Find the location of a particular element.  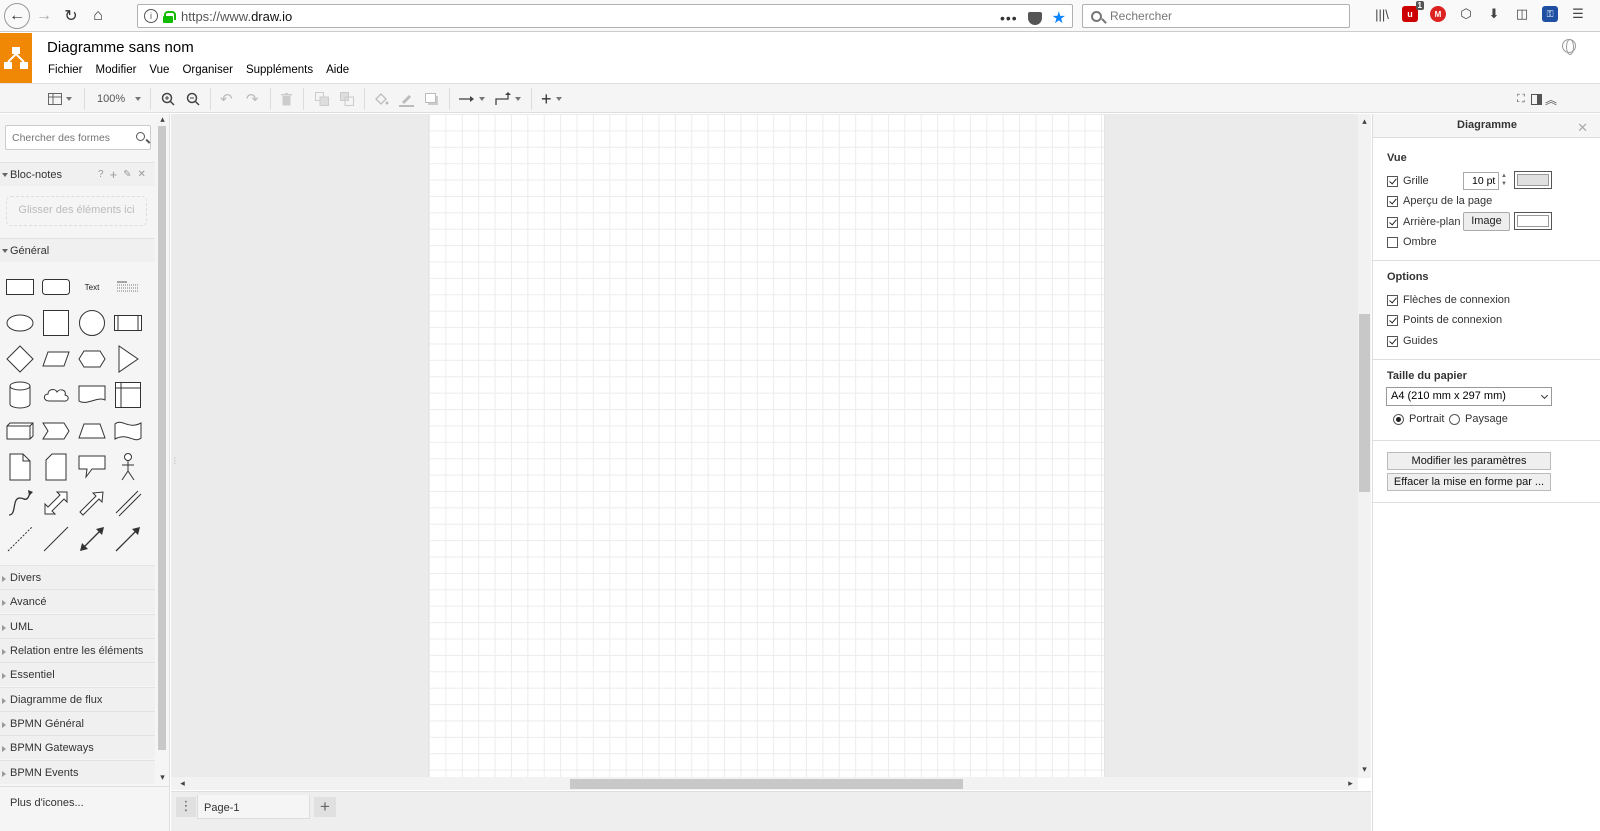

section-general: Général is located at coordinates (77, 250).